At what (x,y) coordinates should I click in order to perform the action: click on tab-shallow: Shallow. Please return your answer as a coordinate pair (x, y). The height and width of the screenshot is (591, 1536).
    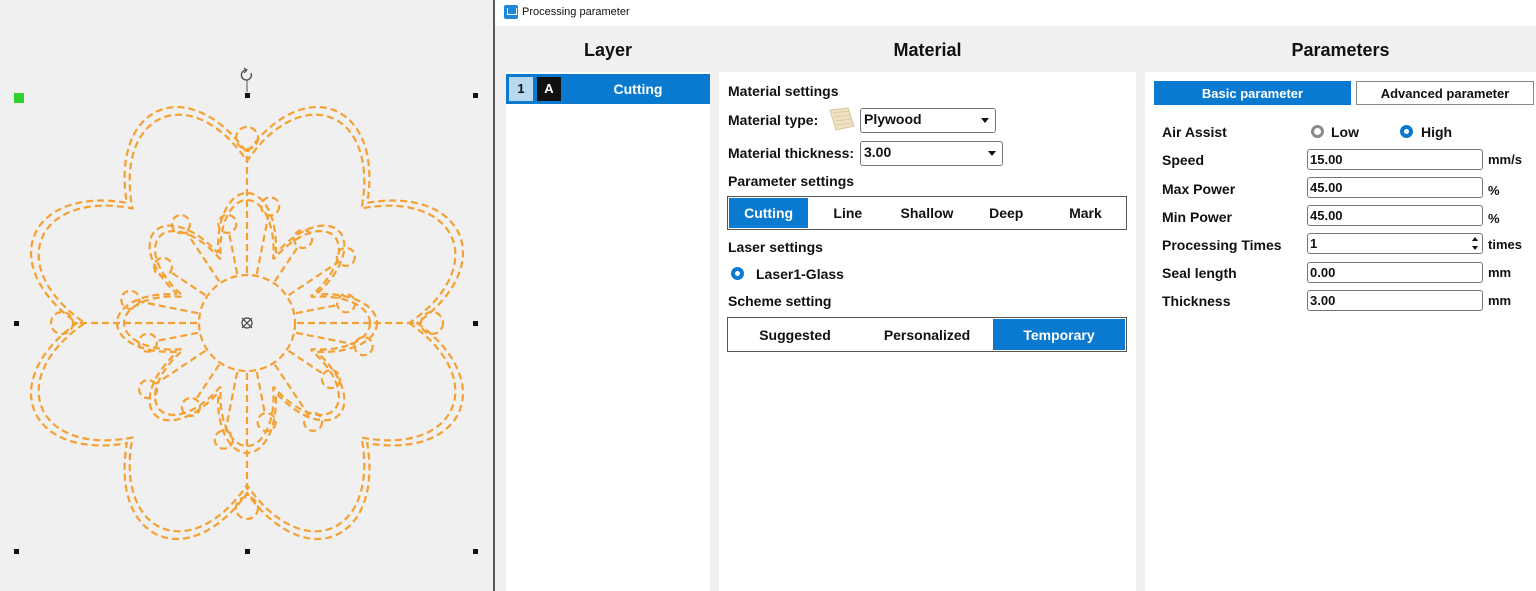
    Looking at the image, I should click on (926, 213).